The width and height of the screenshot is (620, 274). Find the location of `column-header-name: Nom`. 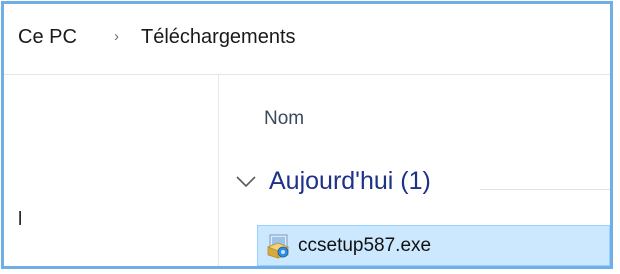

column-header-name: Nom is located at coordinates (284, 119).